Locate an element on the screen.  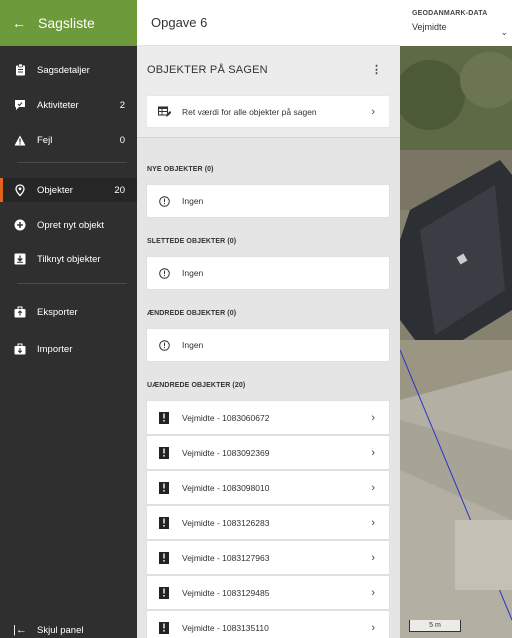
object-list-item: Vejmidte - 1083092369 › is located at coordinates (268, 452).